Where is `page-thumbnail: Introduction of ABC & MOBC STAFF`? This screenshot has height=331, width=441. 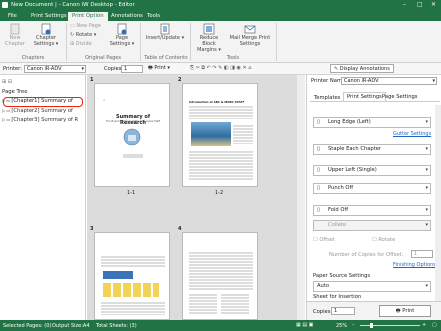
page-thumbnail: Introduction of ABC & MOBC STAFF is located at coordinates (220, 135).